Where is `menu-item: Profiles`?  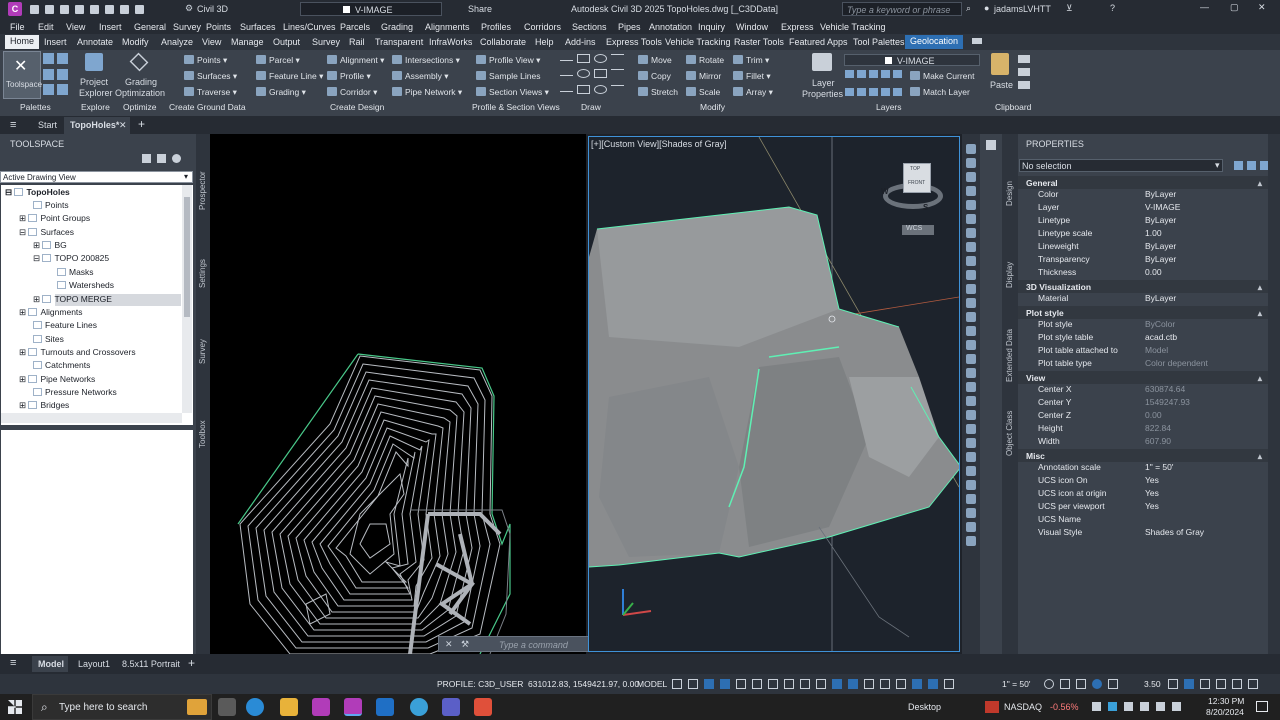
menu-item: Profiles is located at coordinates (496, 27).